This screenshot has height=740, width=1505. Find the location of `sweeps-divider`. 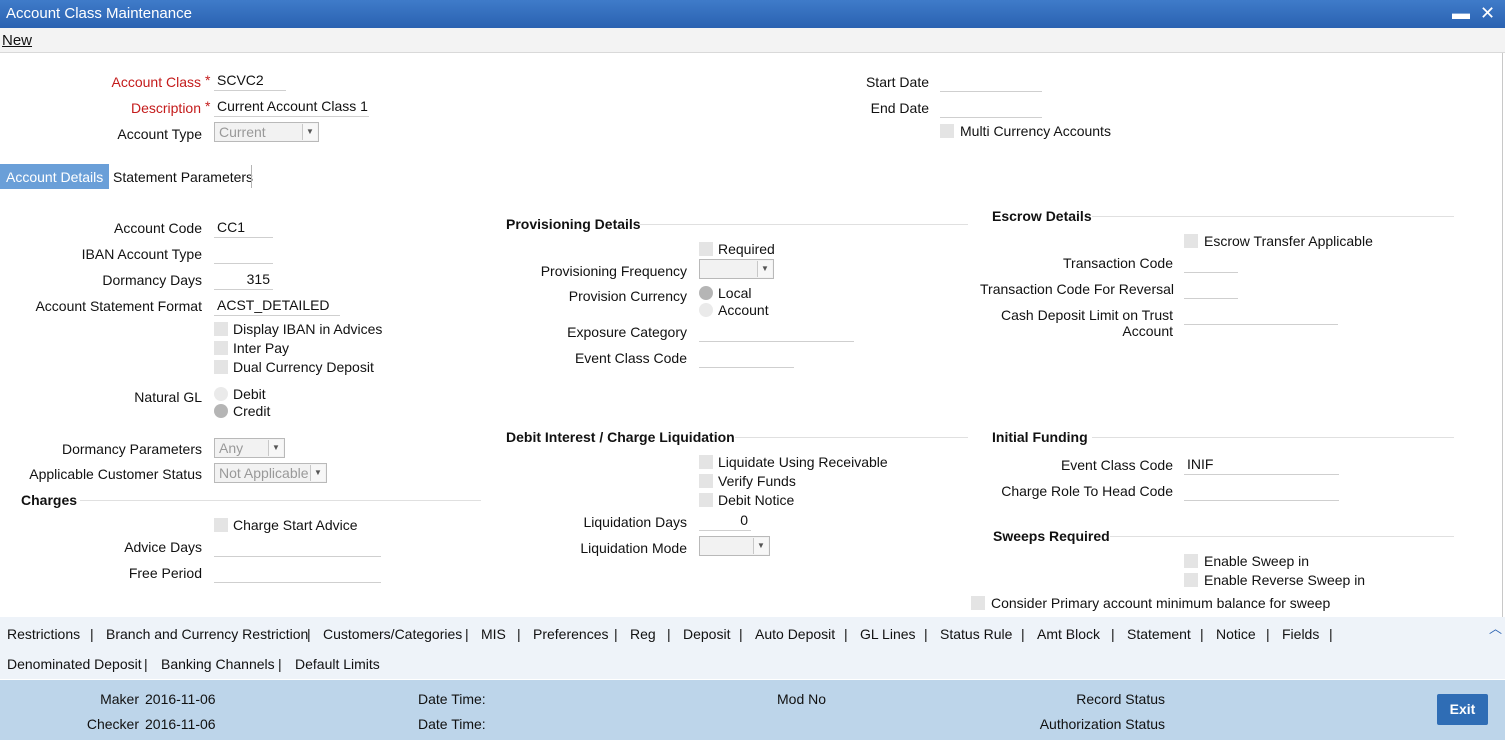

sweeps-divider is located at coordinates (1282, 536).